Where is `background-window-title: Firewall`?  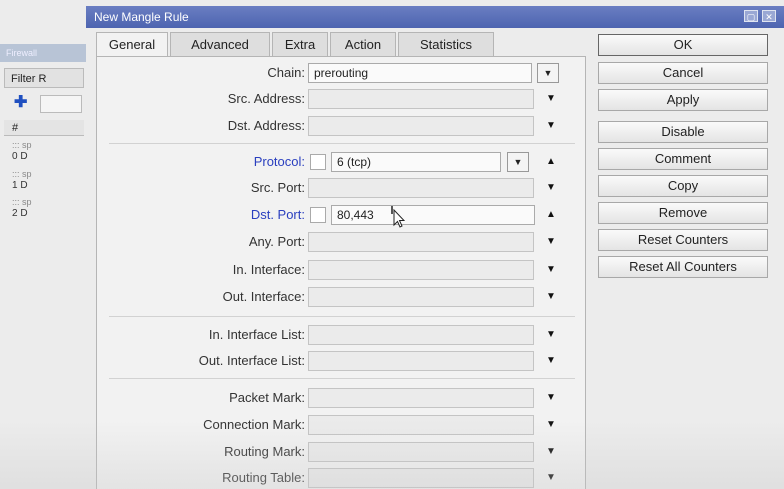 background-window-title: Firewall is located at coordinates (43, 53).